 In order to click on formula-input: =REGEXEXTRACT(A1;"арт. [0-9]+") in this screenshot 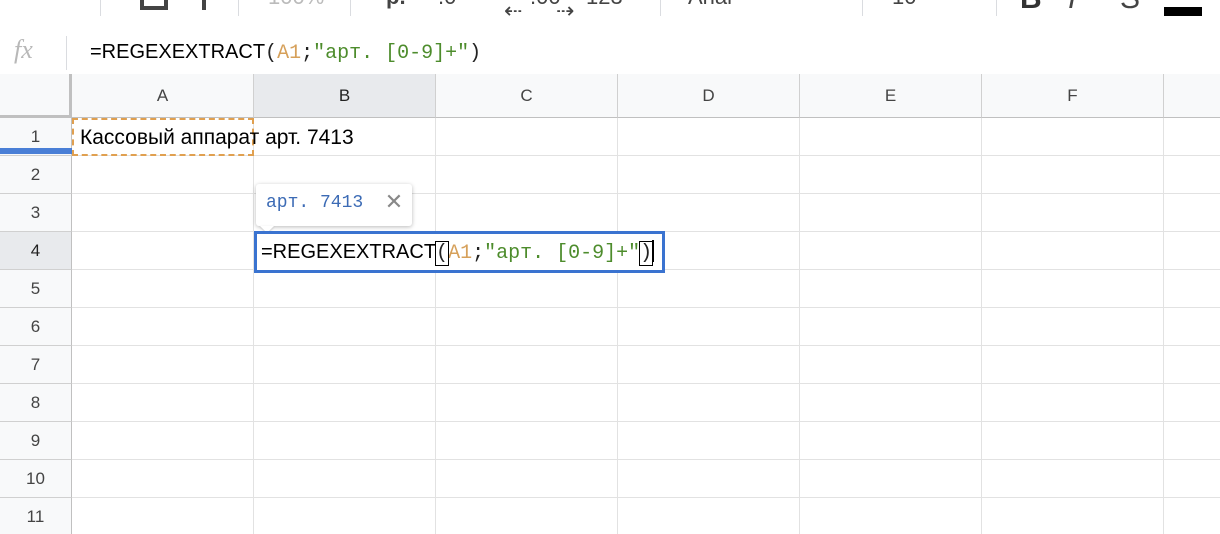, I will do `click(285, 53)`.